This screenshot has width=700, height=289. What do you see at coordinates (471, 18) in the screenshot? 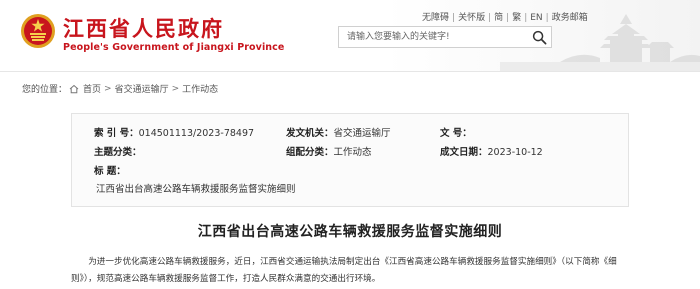
I see `care-mode-link: 关怀版` at bounding box center [471, 18].